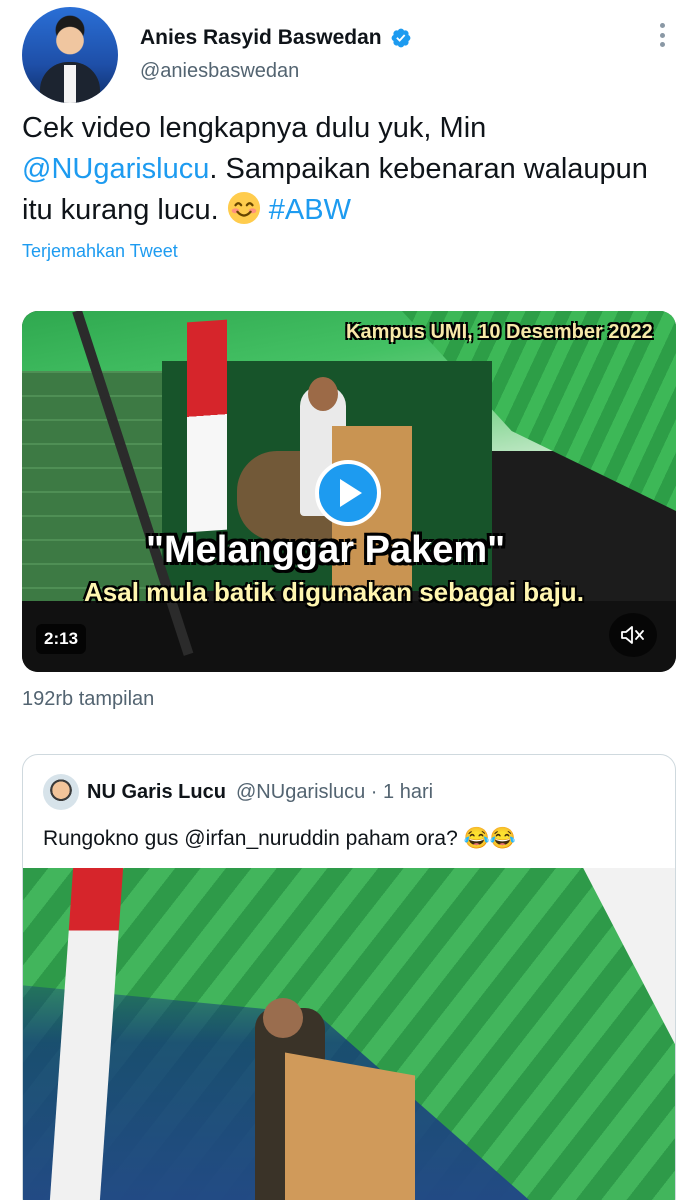  I want to click on more-icon, so click(662, 35).